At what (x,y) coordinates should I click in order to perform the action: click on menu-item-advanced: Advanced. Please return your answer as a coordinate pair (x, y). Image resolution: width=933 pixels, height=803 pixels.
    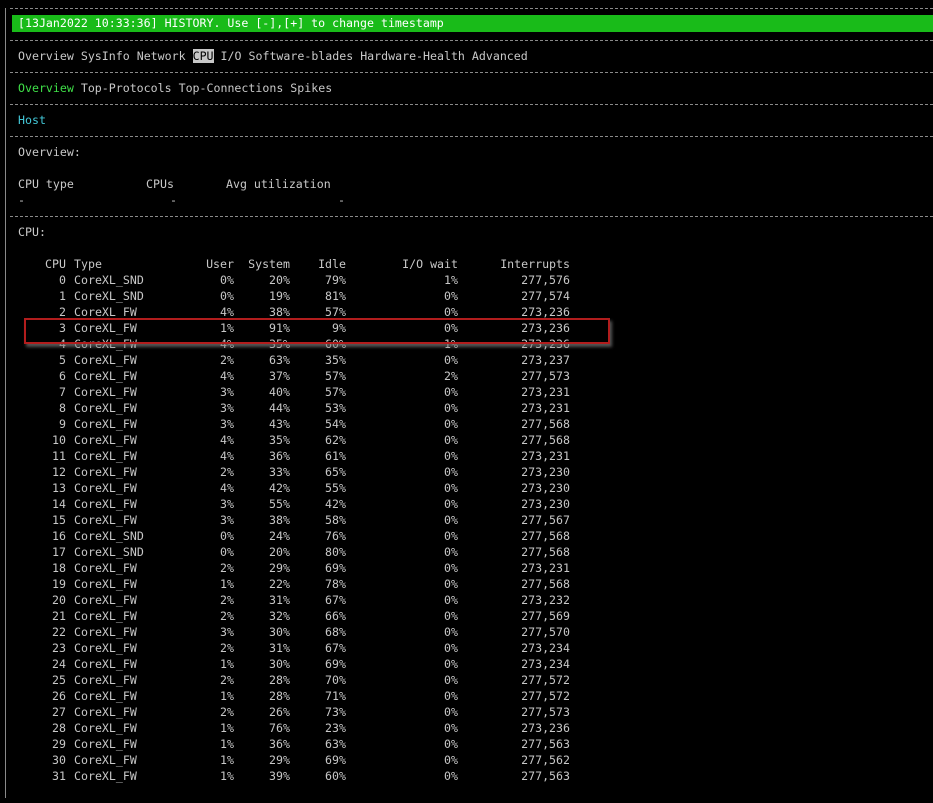
    Looking at the image, I should click on (500, 56).